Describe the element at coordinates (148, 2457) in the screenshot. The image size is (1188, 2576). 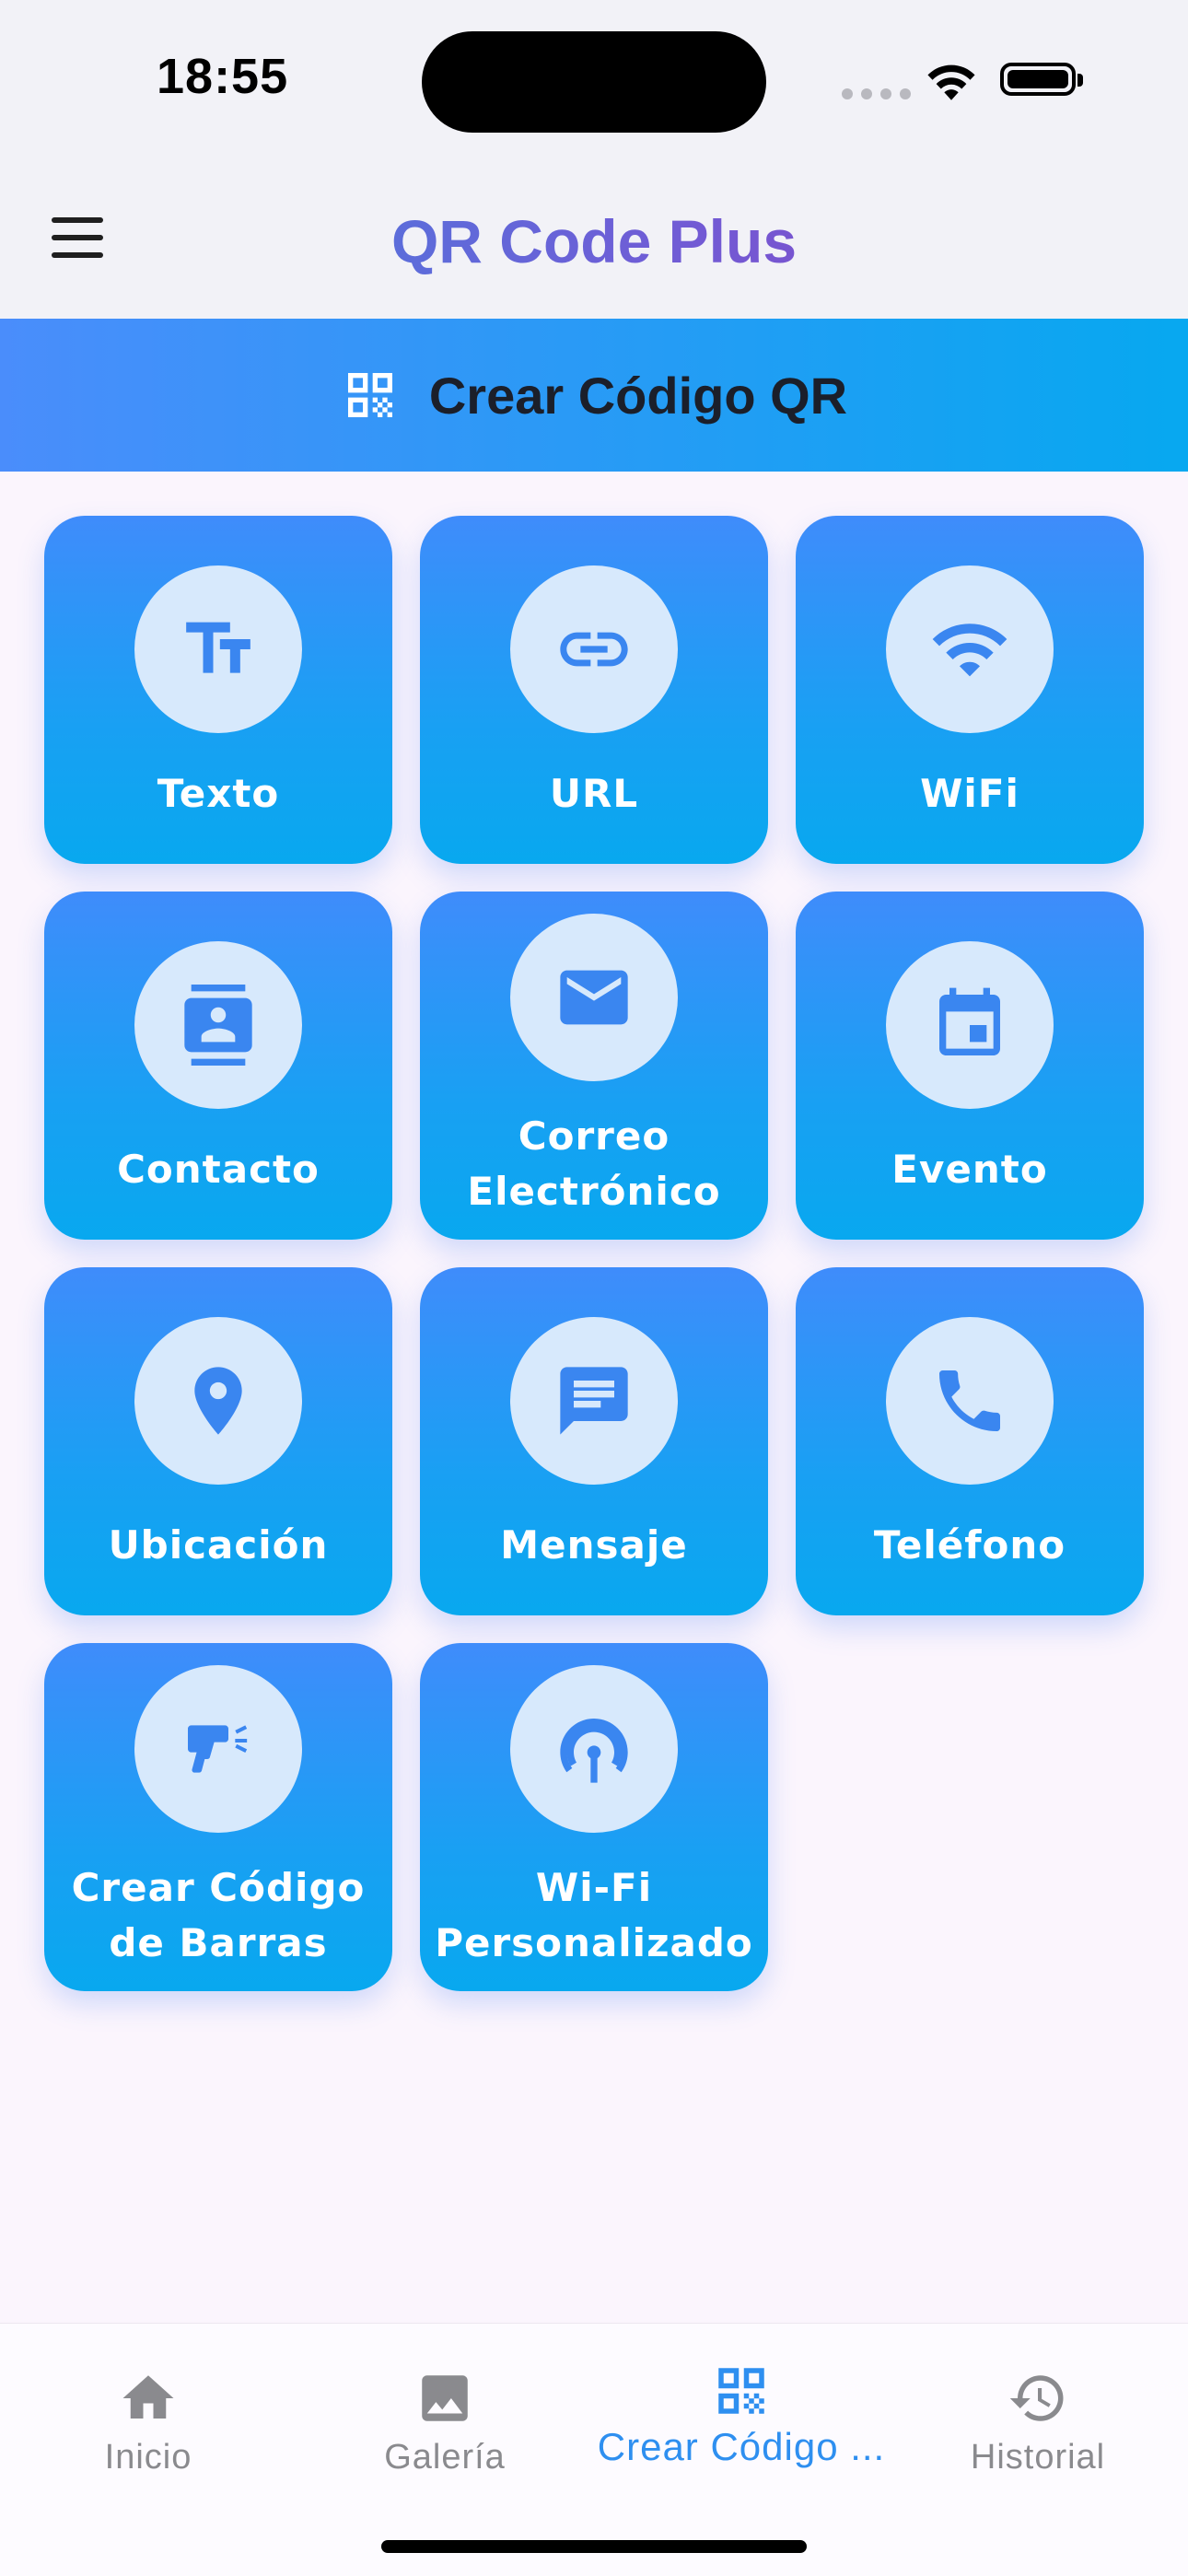
I see `nav-label: Inicio` at that location.